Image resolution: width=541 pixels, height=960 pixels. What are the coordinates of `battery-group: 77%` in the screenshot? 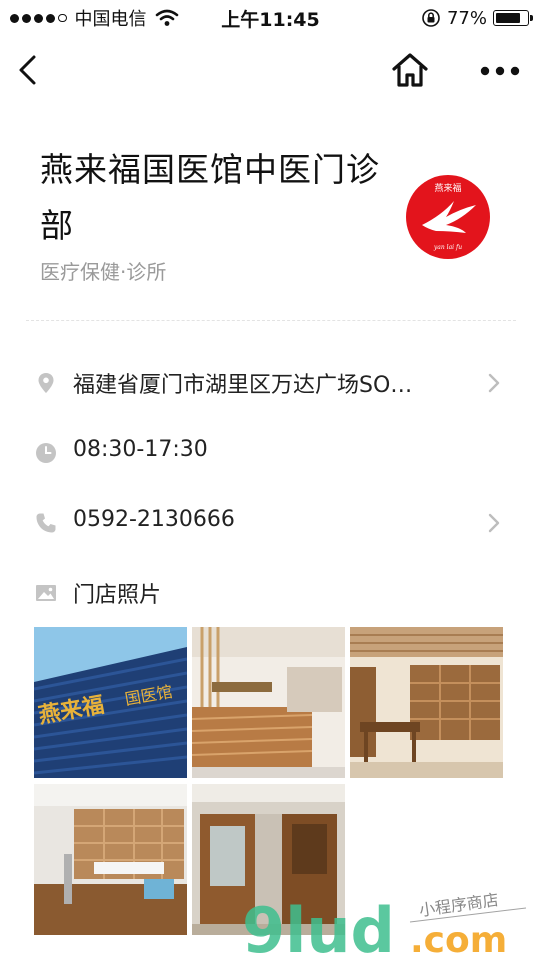 It's located at (477, 18).